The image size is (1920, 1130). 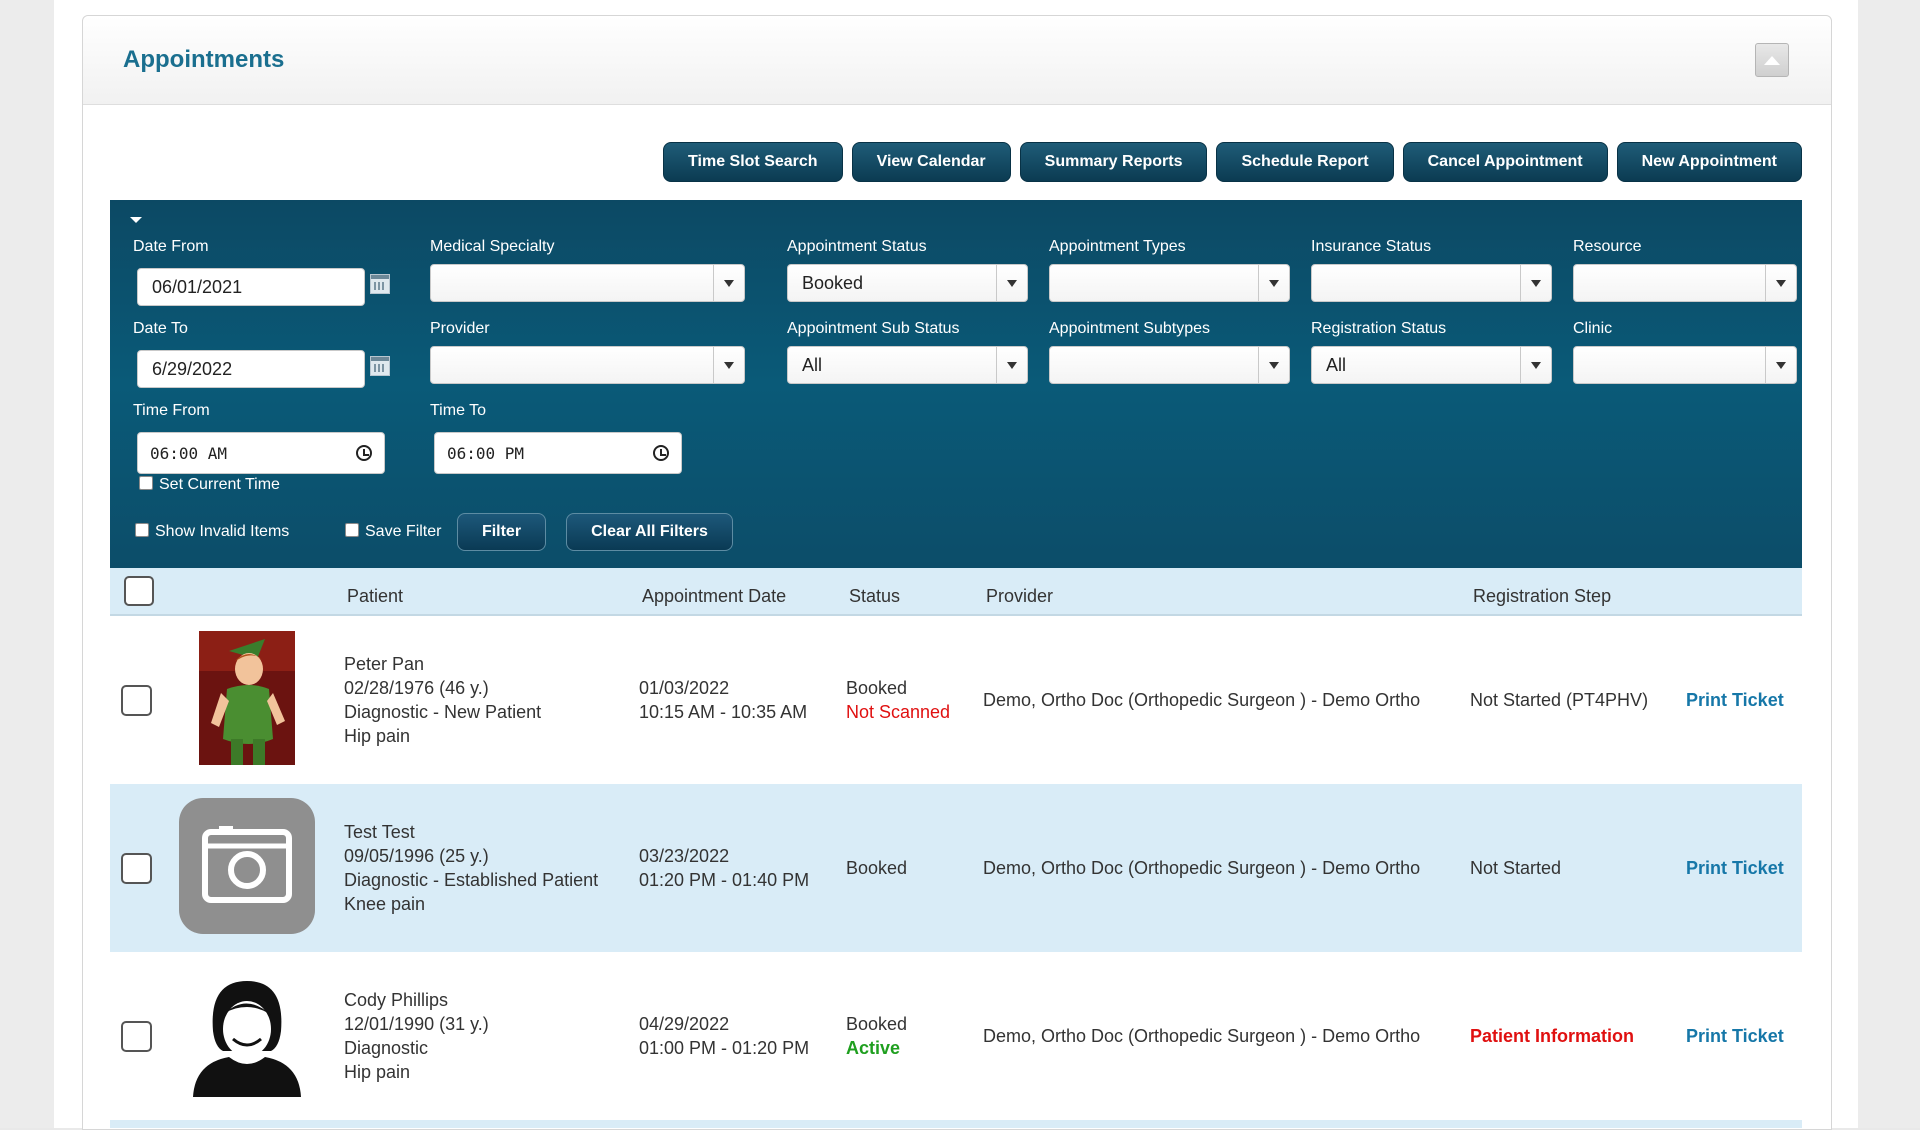 What do you see at coordinates (1431, 283) in the screenshot?
I see `insurance-status-select` at bounding box center [1431, 283].